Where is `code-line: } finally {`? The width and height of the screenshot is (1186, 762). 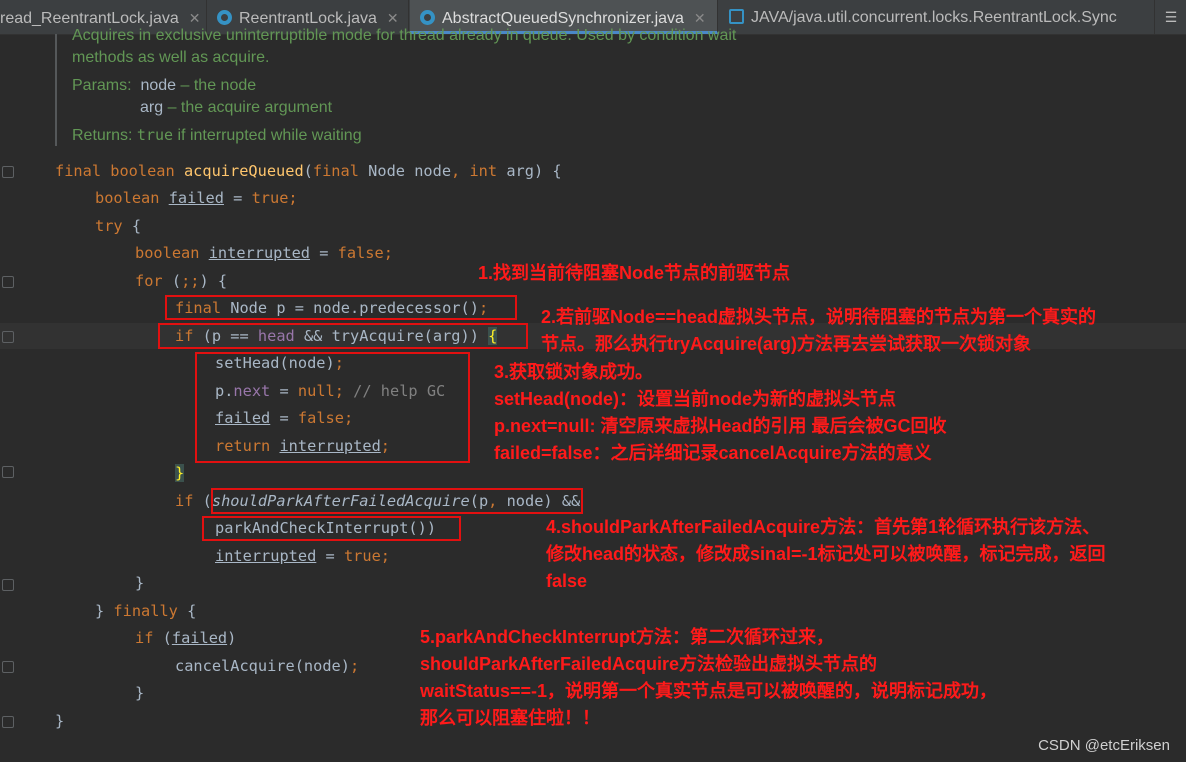
code-line: } finally { is located at coordinates (146, 611).